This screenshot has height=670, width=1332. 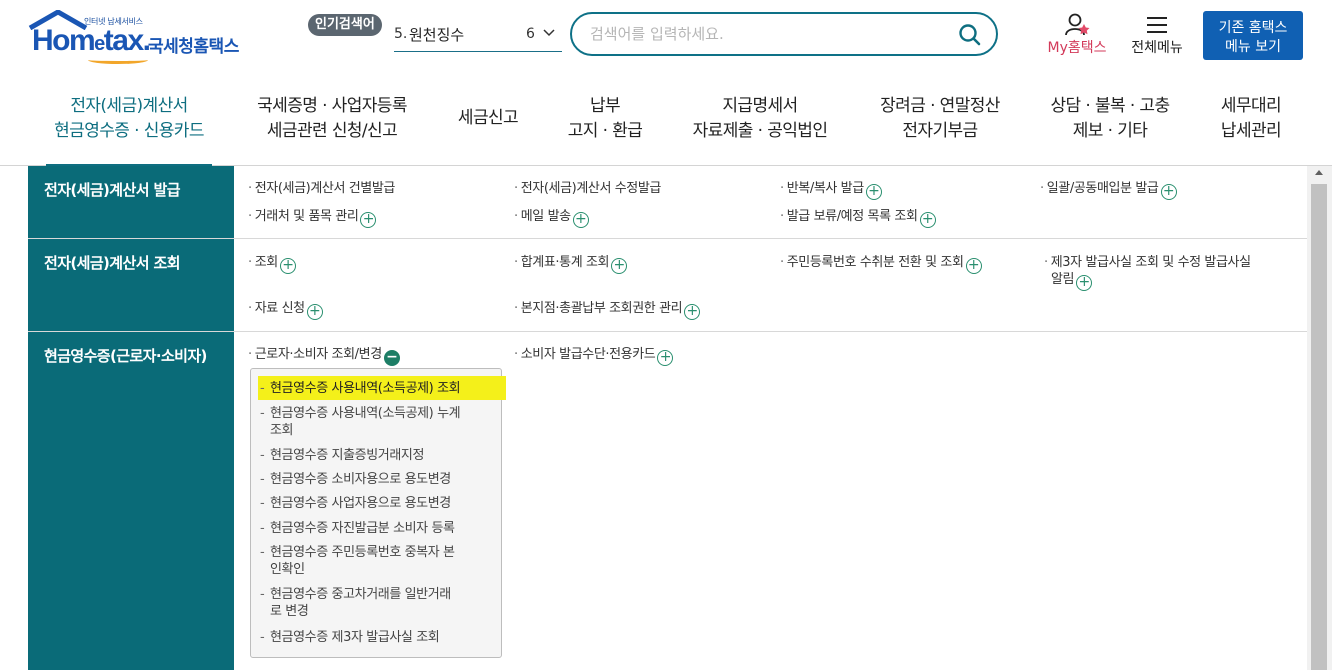 What do you see at coordinates (831, 190) in the screenshot?
I see `menu-link: · 반복/복사 발급 +` at bounding box center [831, 190].